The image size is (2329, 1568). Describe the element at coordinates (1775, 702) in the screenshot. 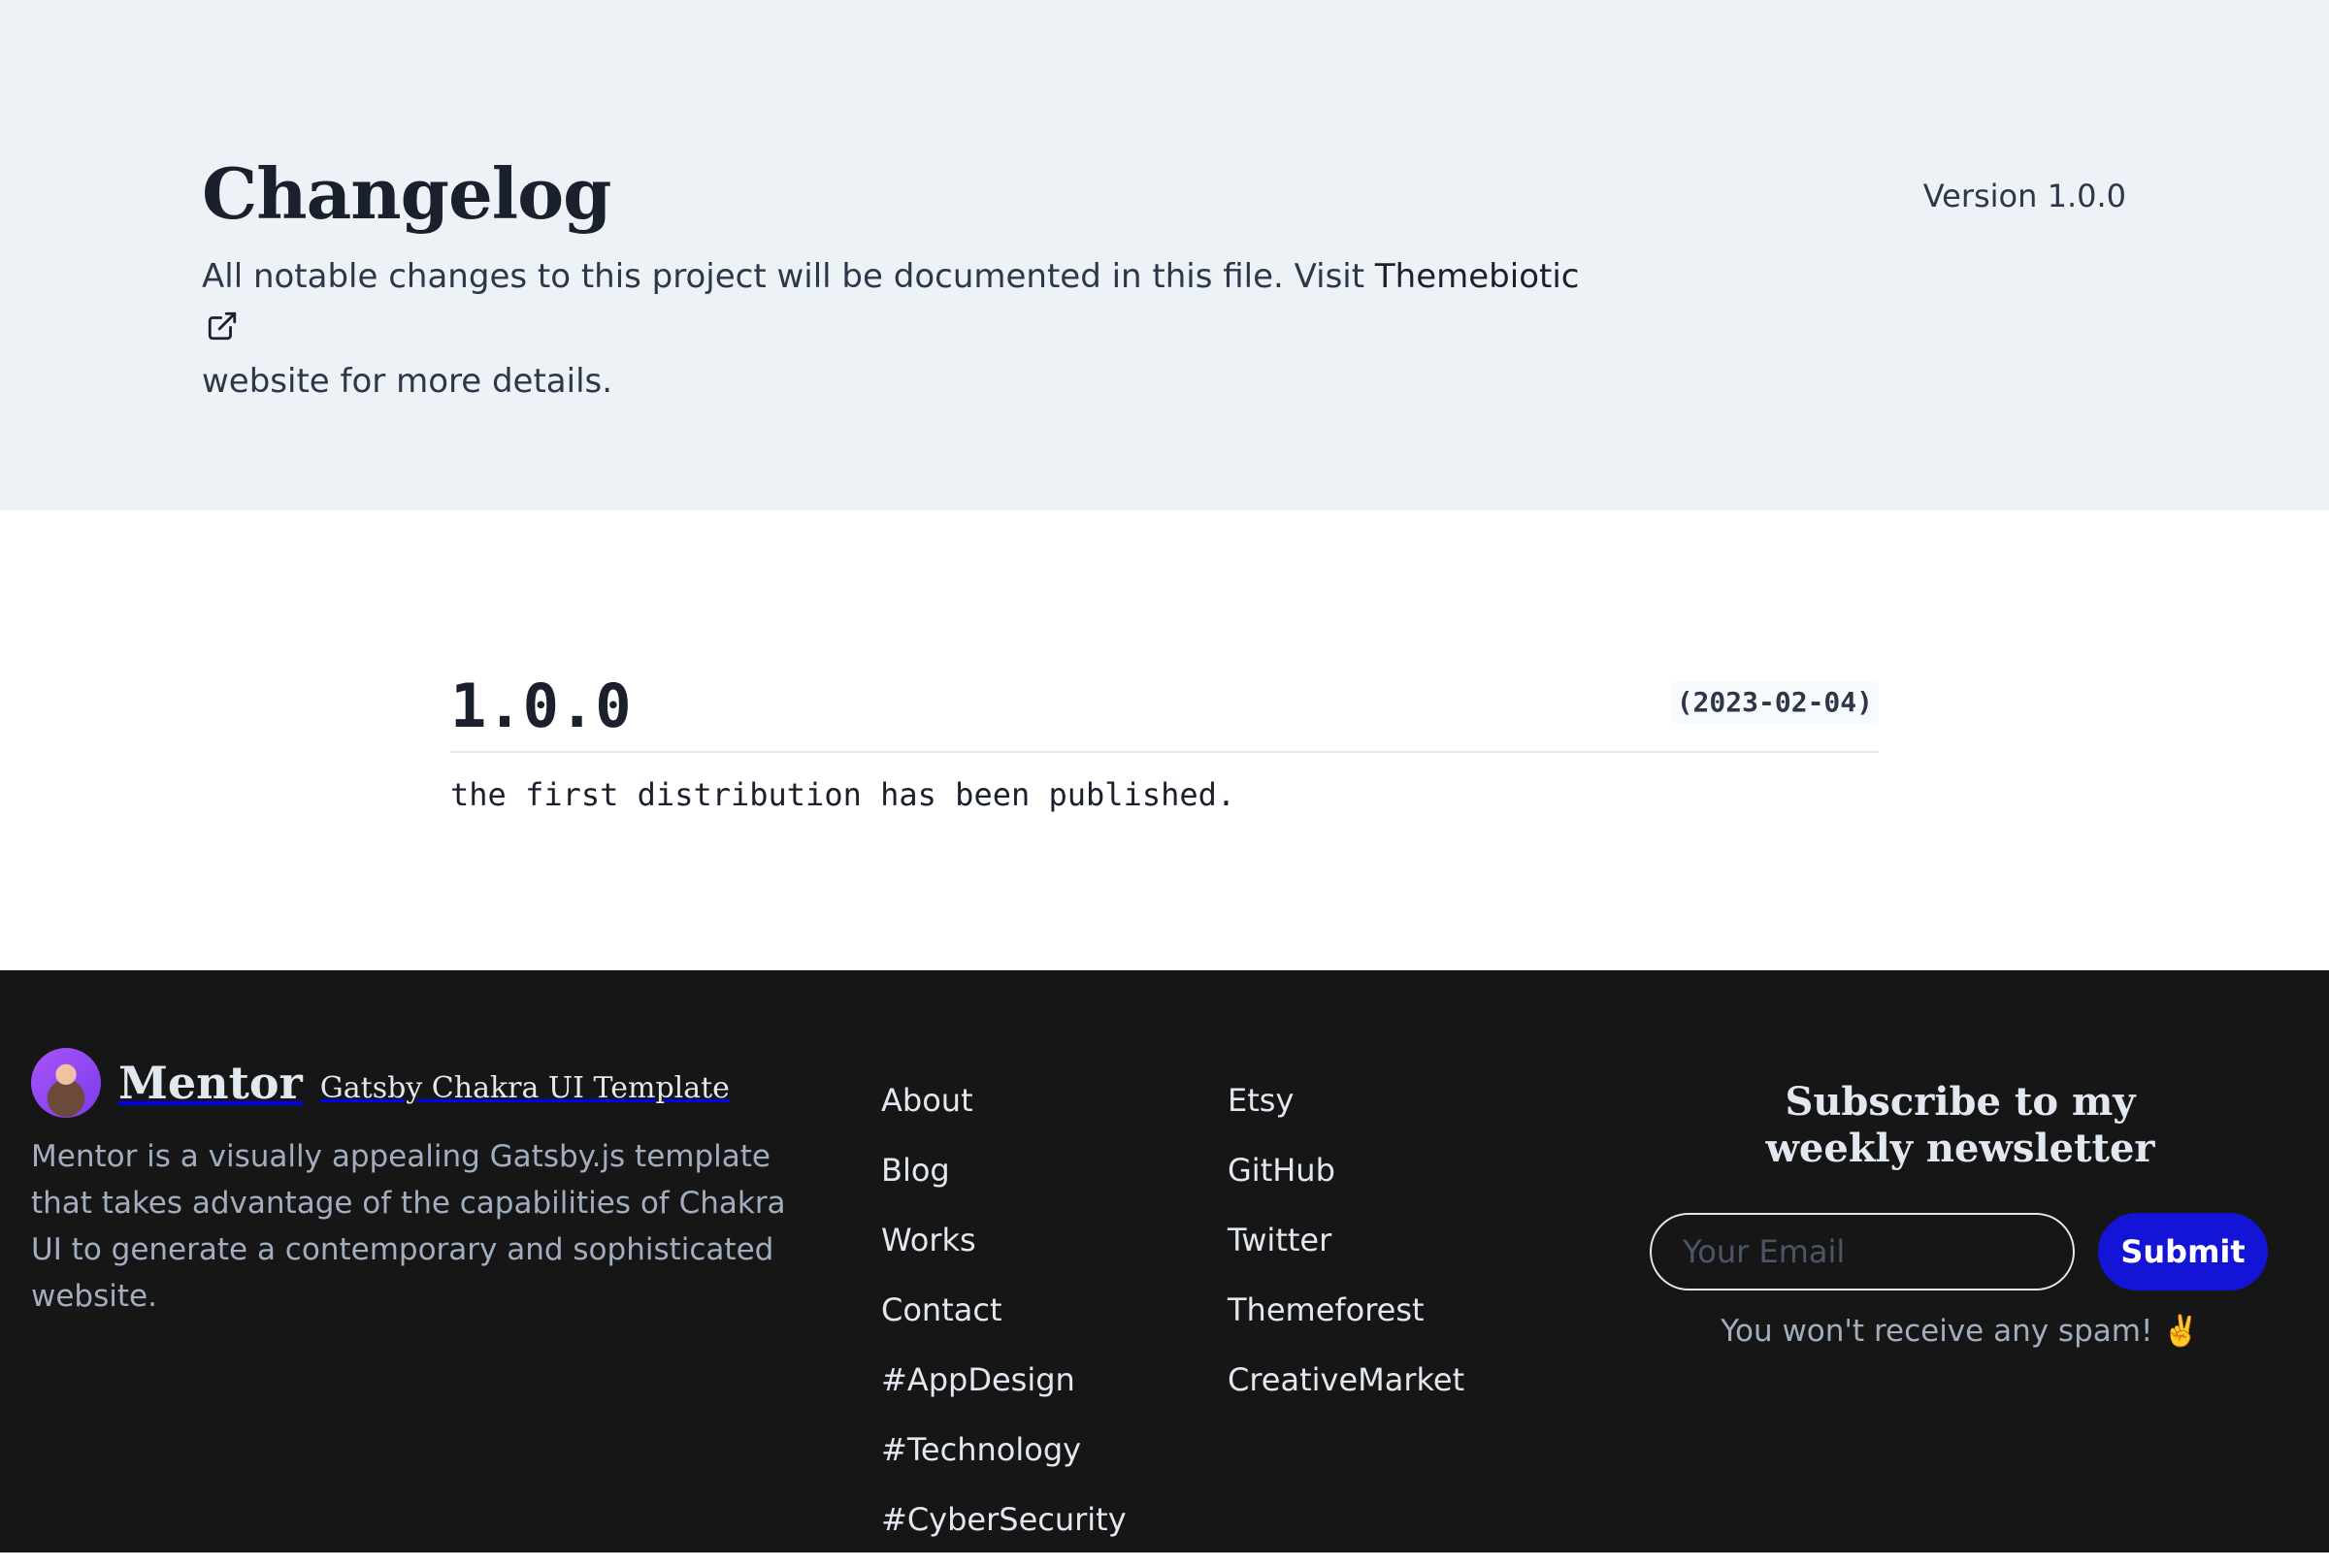

I see `entry-date: (2023-02-04)` at that location.